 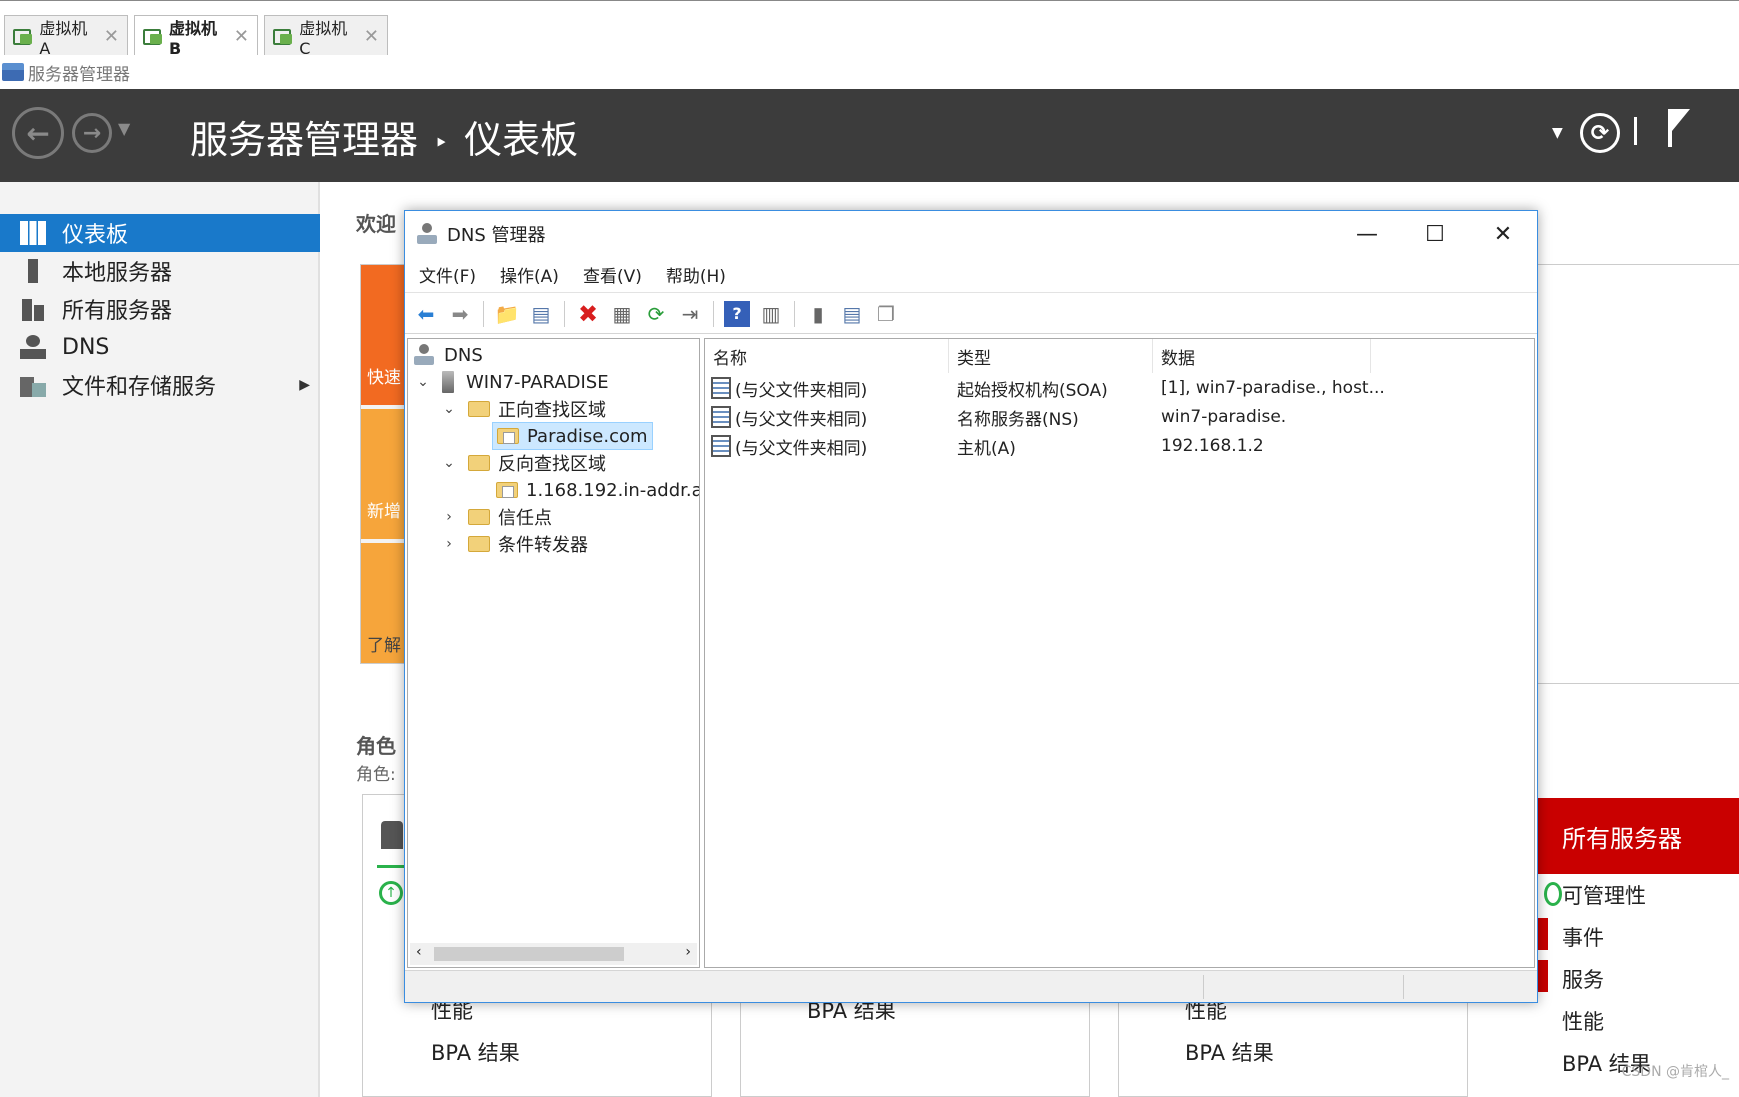 What do you see at coordinates (326, 36) in the screenshot?
I see `vm-tab-c: 虚拟机C ✕` at bounding box center [326, 36].